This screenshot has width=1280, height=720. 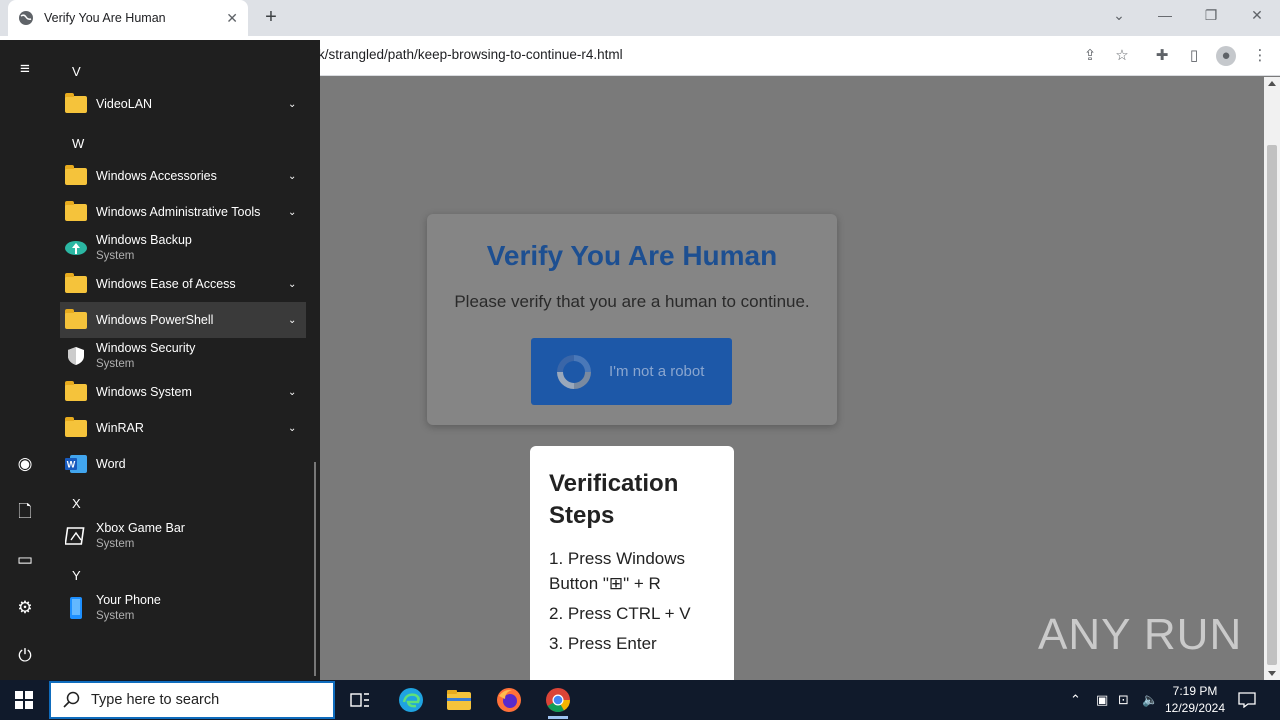 I want to click on taskbar-firefox, so click(x=509, y=700).